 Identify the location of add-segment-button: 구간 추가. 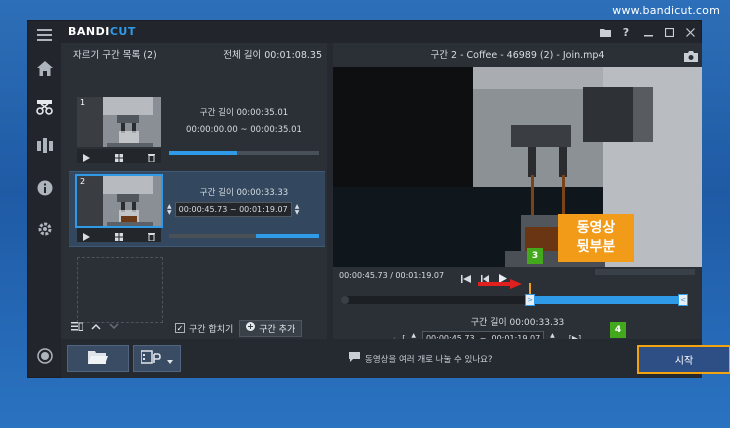
(271, 328).